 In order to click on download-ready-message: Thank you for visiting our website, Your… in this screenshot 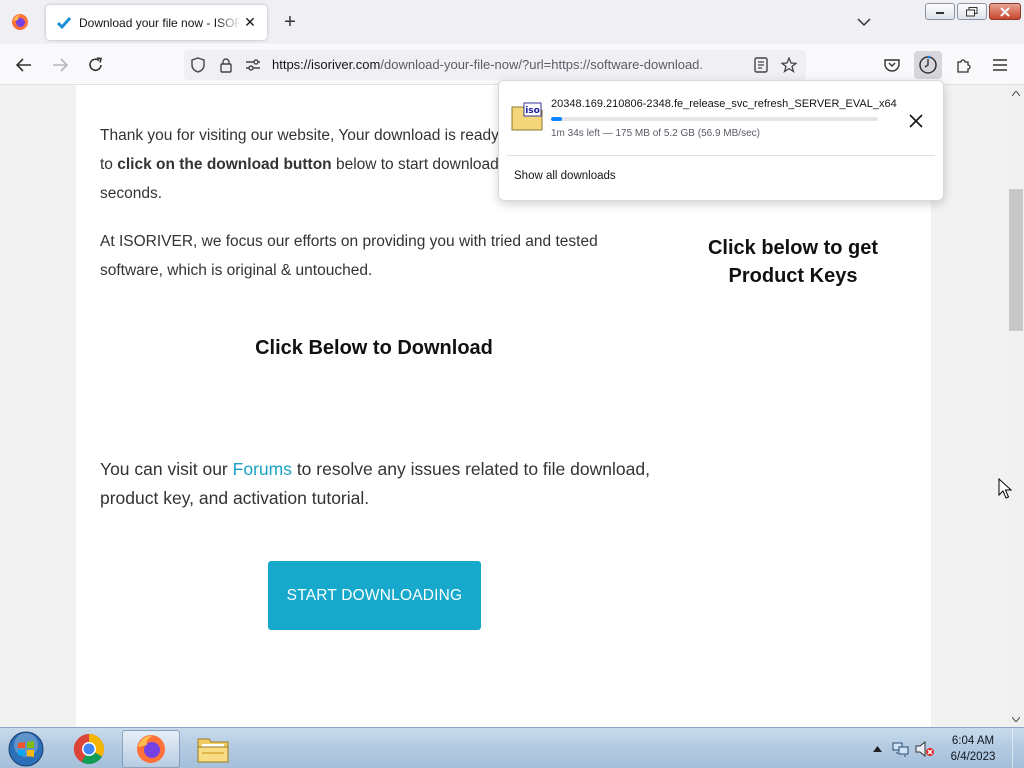, I will do `click(310, 164)`.